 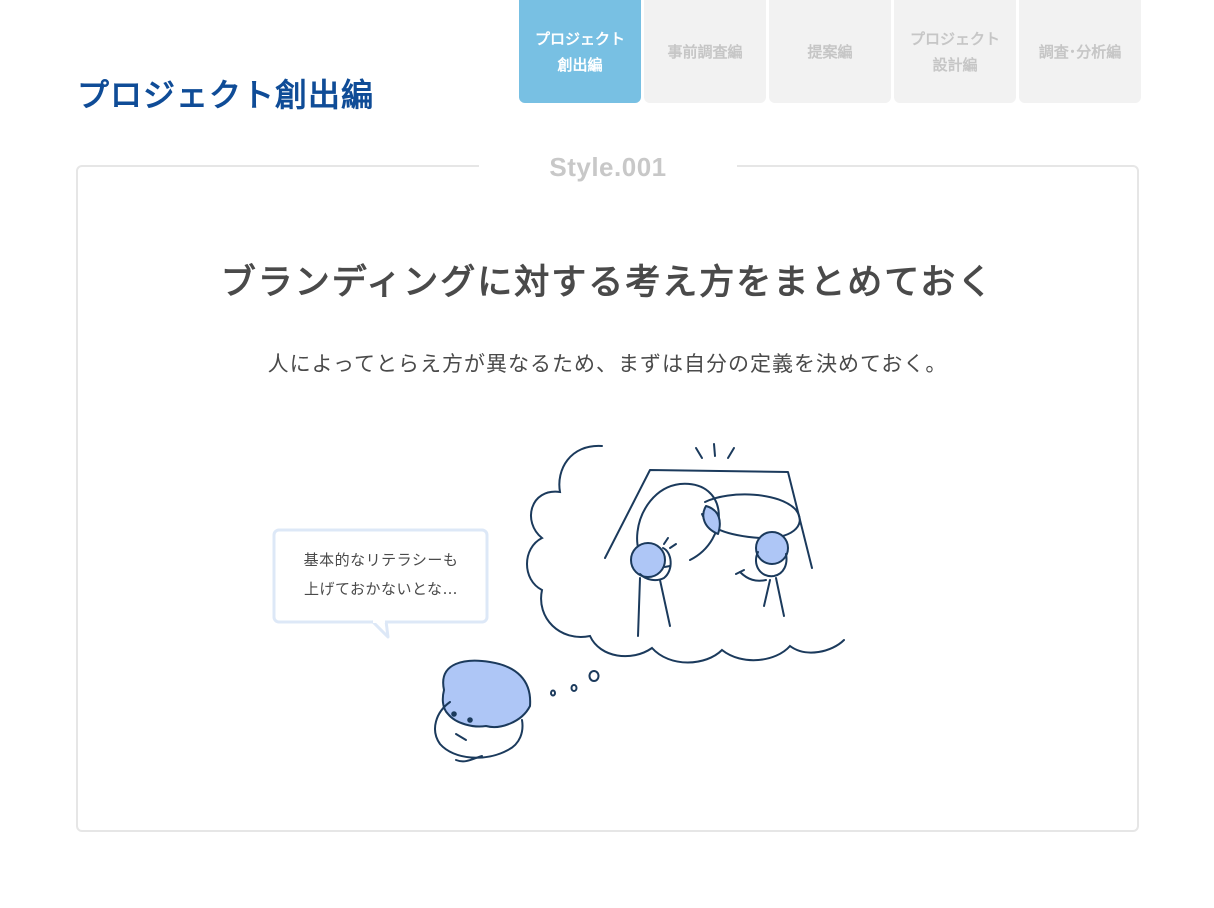 What do you see at coordinates (226, 95) in the screenshot?
I see `section-title: プロジェクト創出編` at bounding box center [226, 95].